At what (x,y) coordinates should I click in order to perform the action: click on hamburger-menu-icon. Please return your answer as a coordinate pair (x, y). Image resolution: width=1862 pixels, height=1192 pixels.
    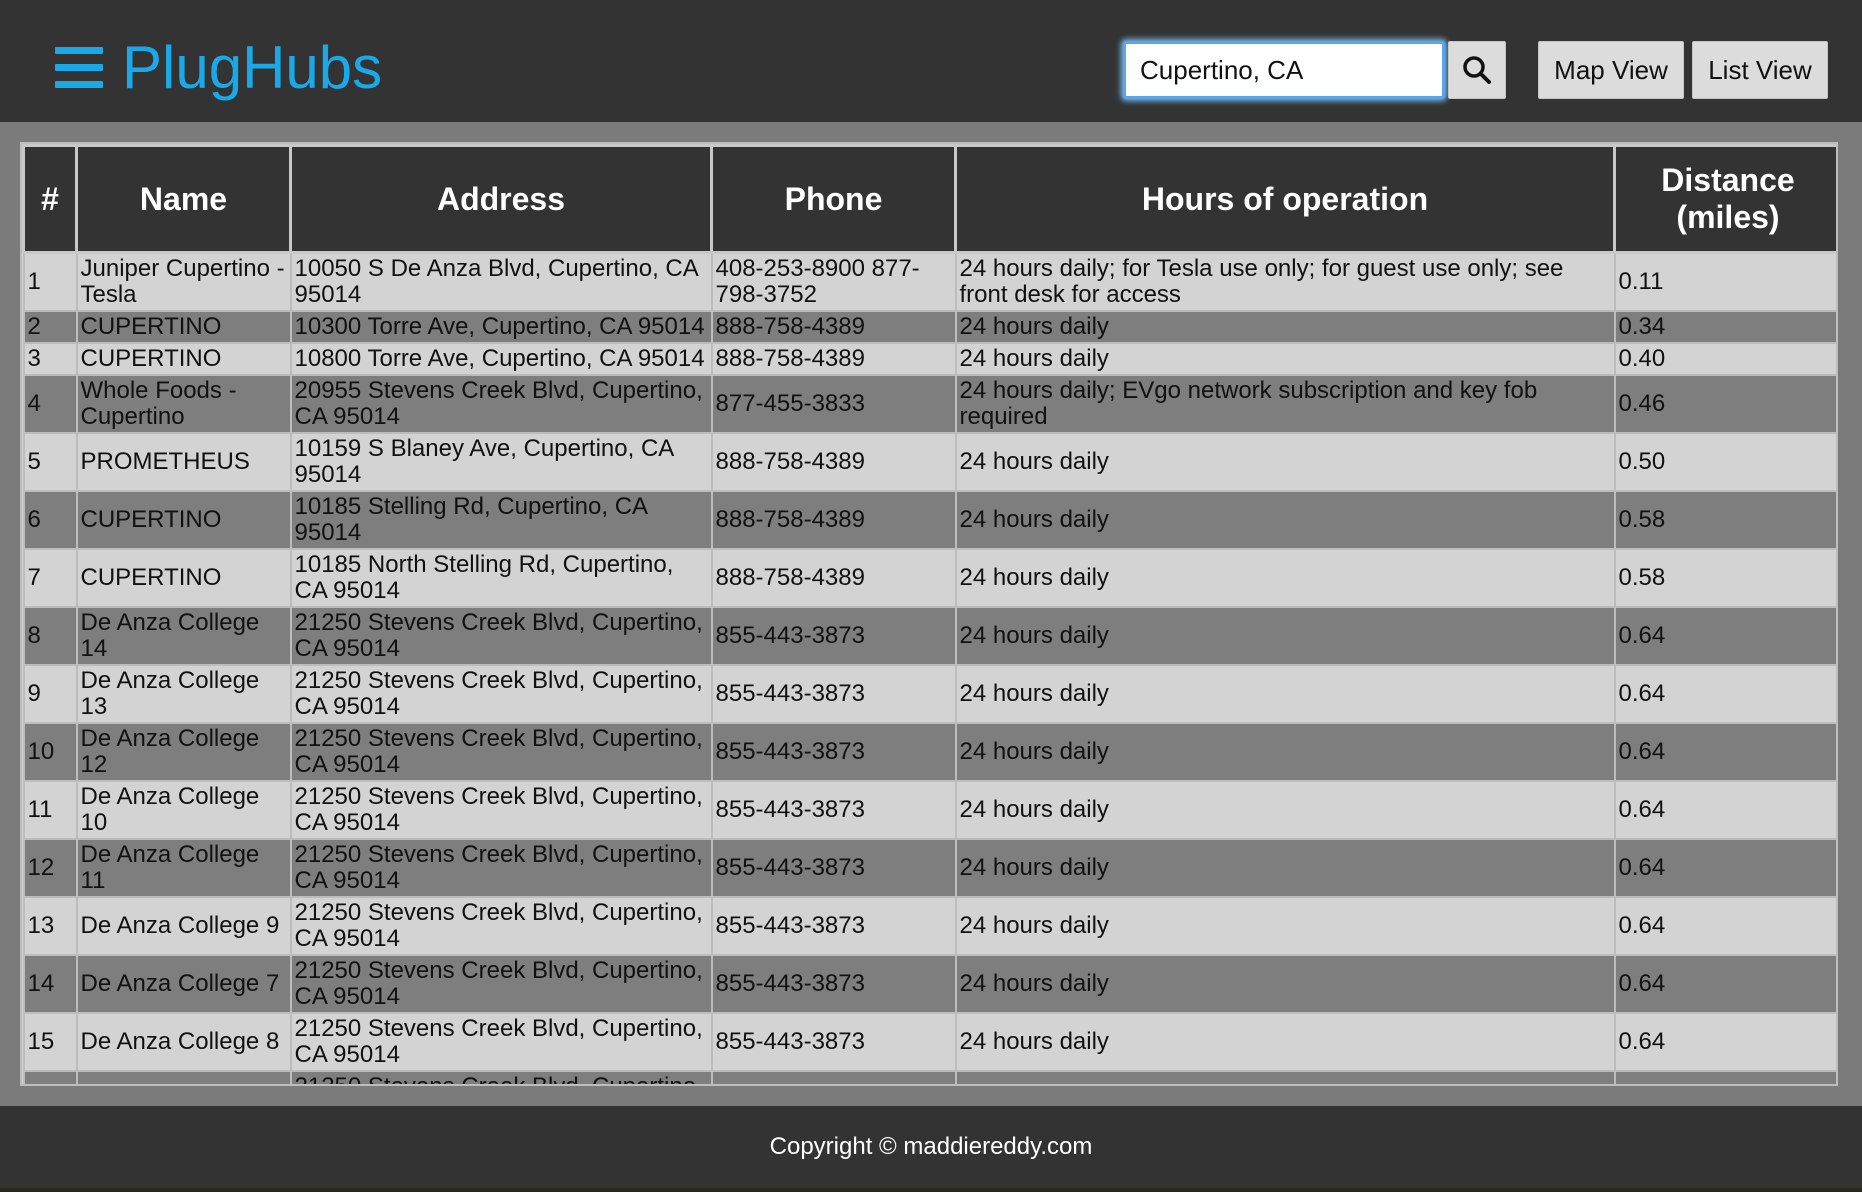
    Looking at the image, I should click on (79, 67).